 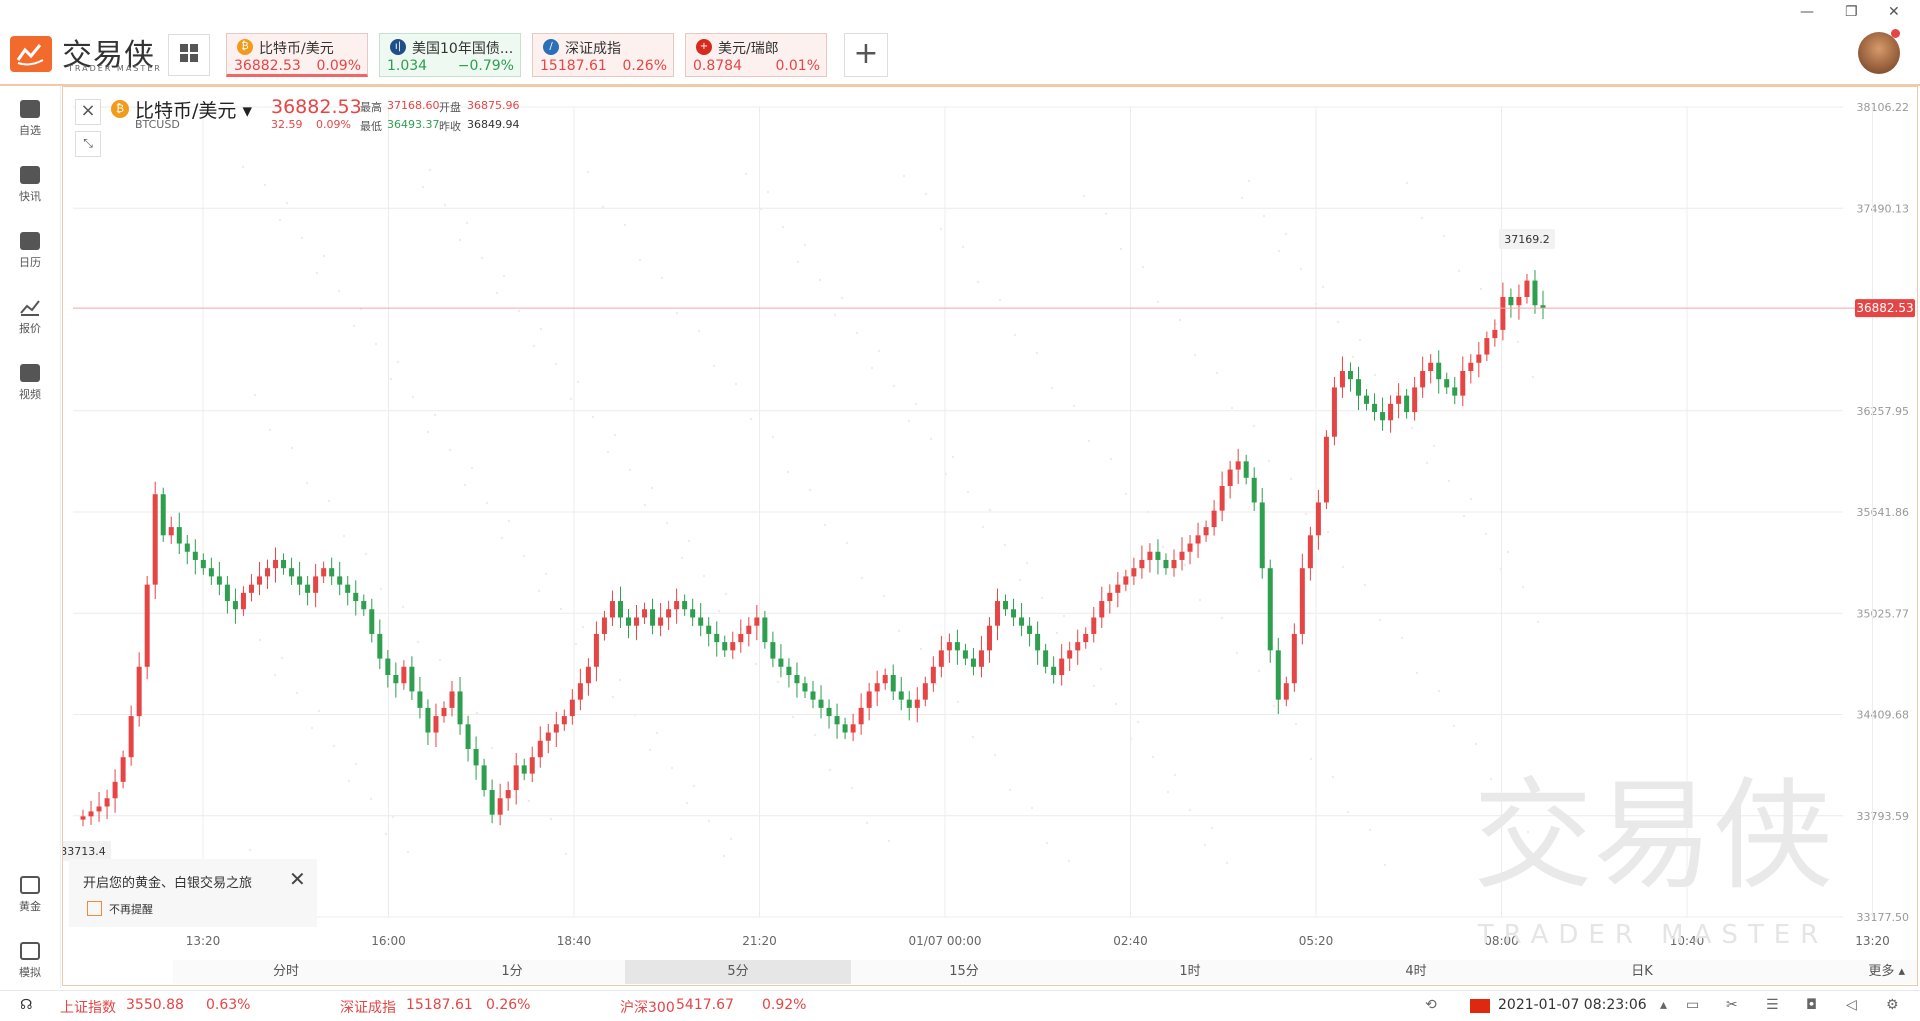 What do you see at coordinates (603, 55) in the screenshot?
I see `quote-tab-szse: / 深证成指 15187.61 0.26%` at bounding box center [603, 55].